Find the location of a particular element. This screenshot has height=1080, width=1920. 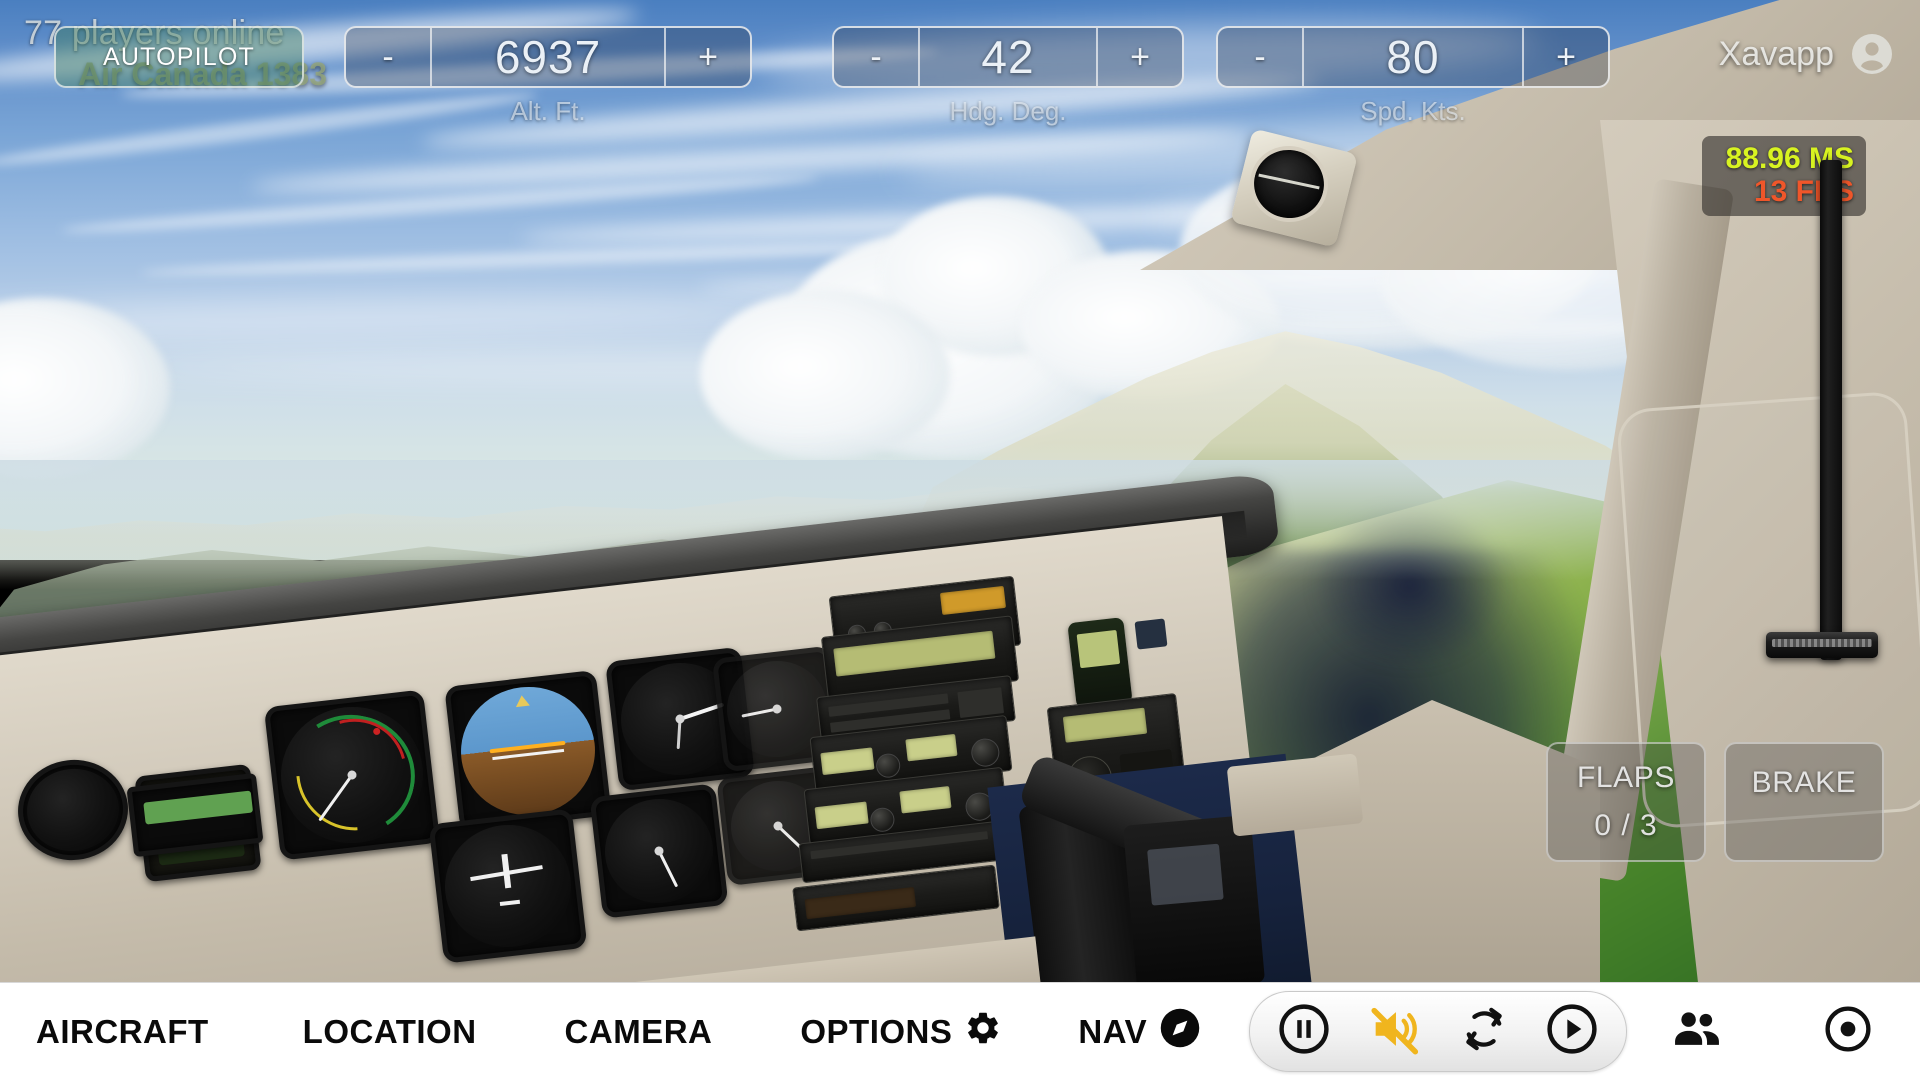

account-circle-icon is located at coordinates (1872, 54).